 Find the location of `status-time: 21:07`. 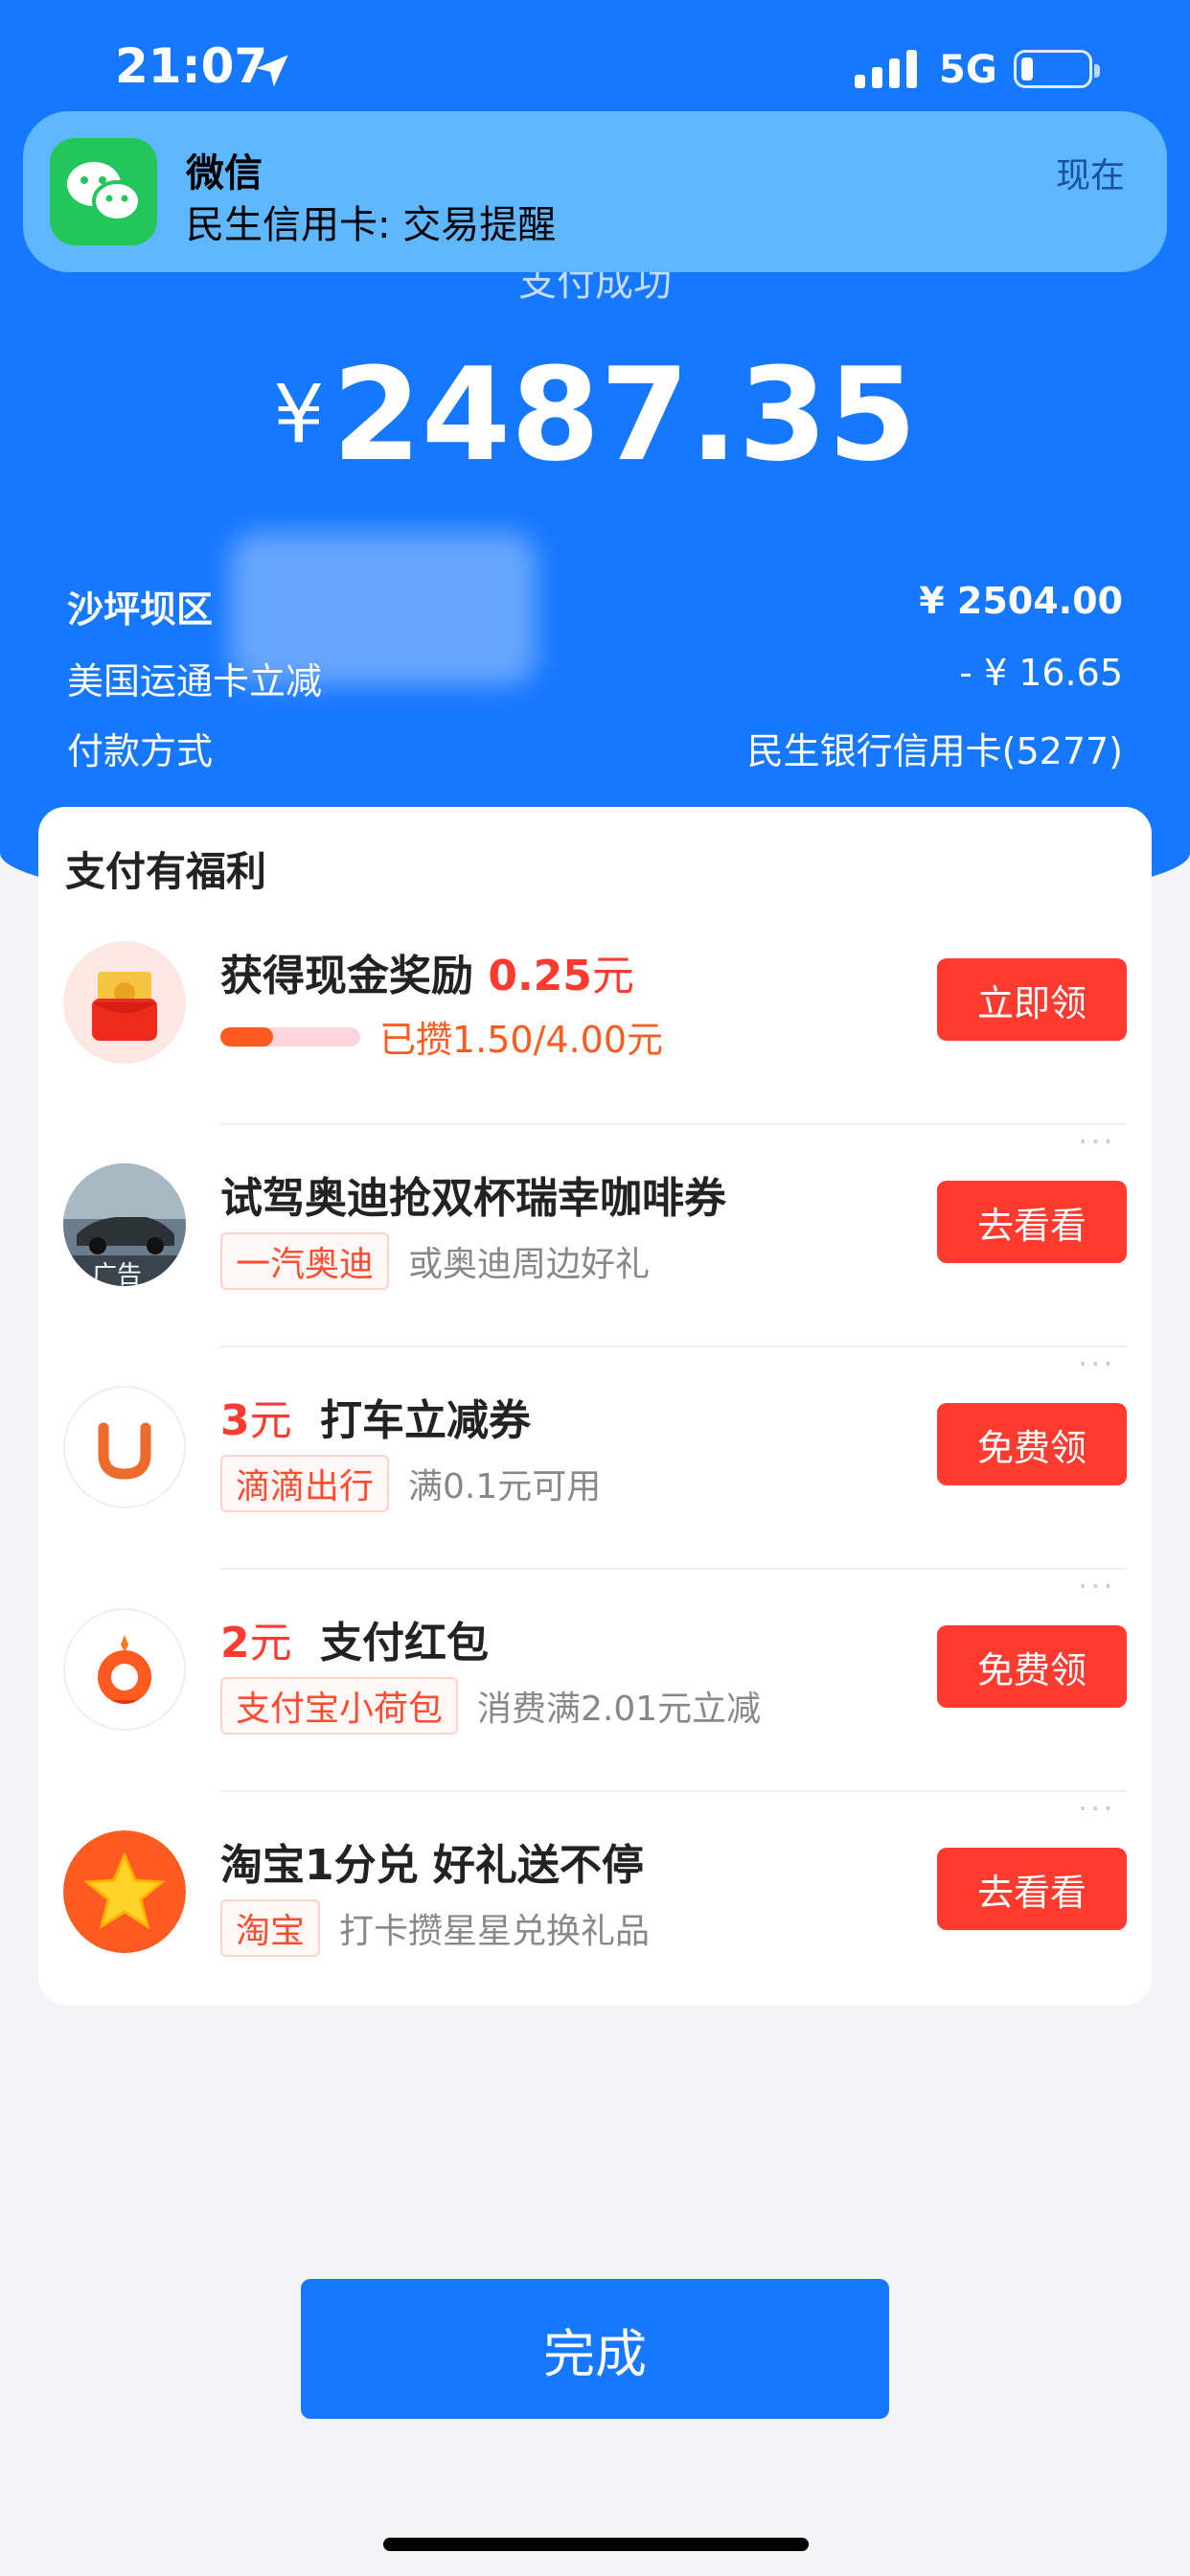

status-time: 21:07 is located at coordinates (191, 66).